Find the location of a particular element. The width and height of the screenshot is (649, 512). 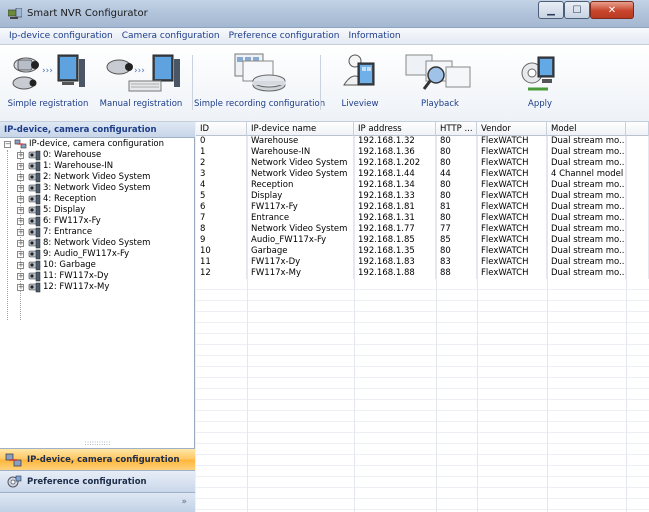

column-header-ip-device-name: IP-device name is located at coordinates (300, 129).